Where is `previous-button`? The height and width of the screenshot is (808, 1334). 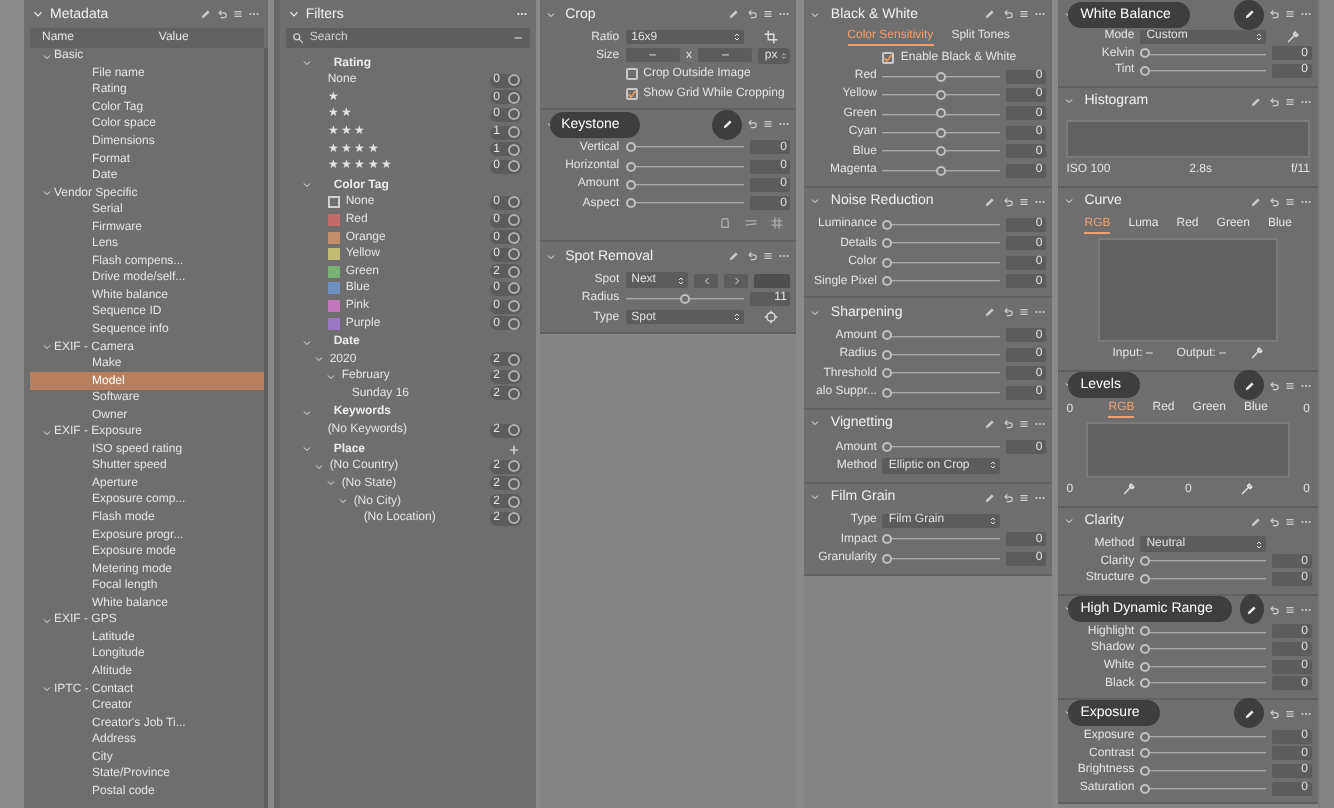
previous-button is located at coordinates (706, 280).